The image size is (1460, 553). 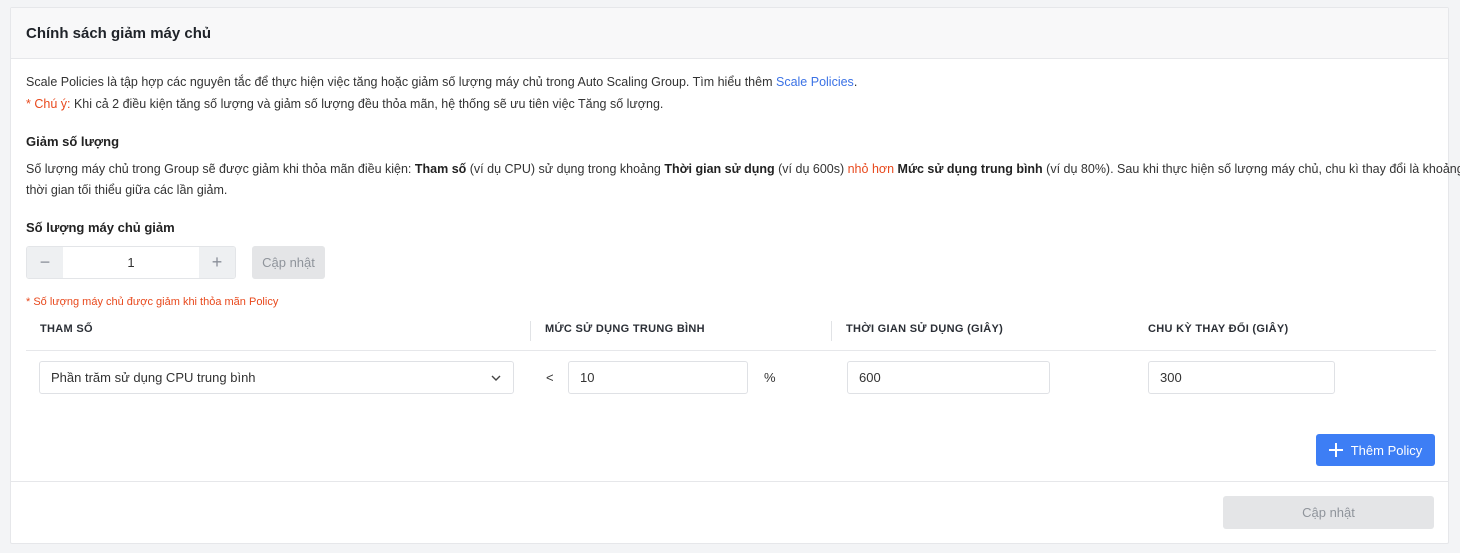 I want to click on scale-policies-link: Scale Policies, so click(x=815, y=82).